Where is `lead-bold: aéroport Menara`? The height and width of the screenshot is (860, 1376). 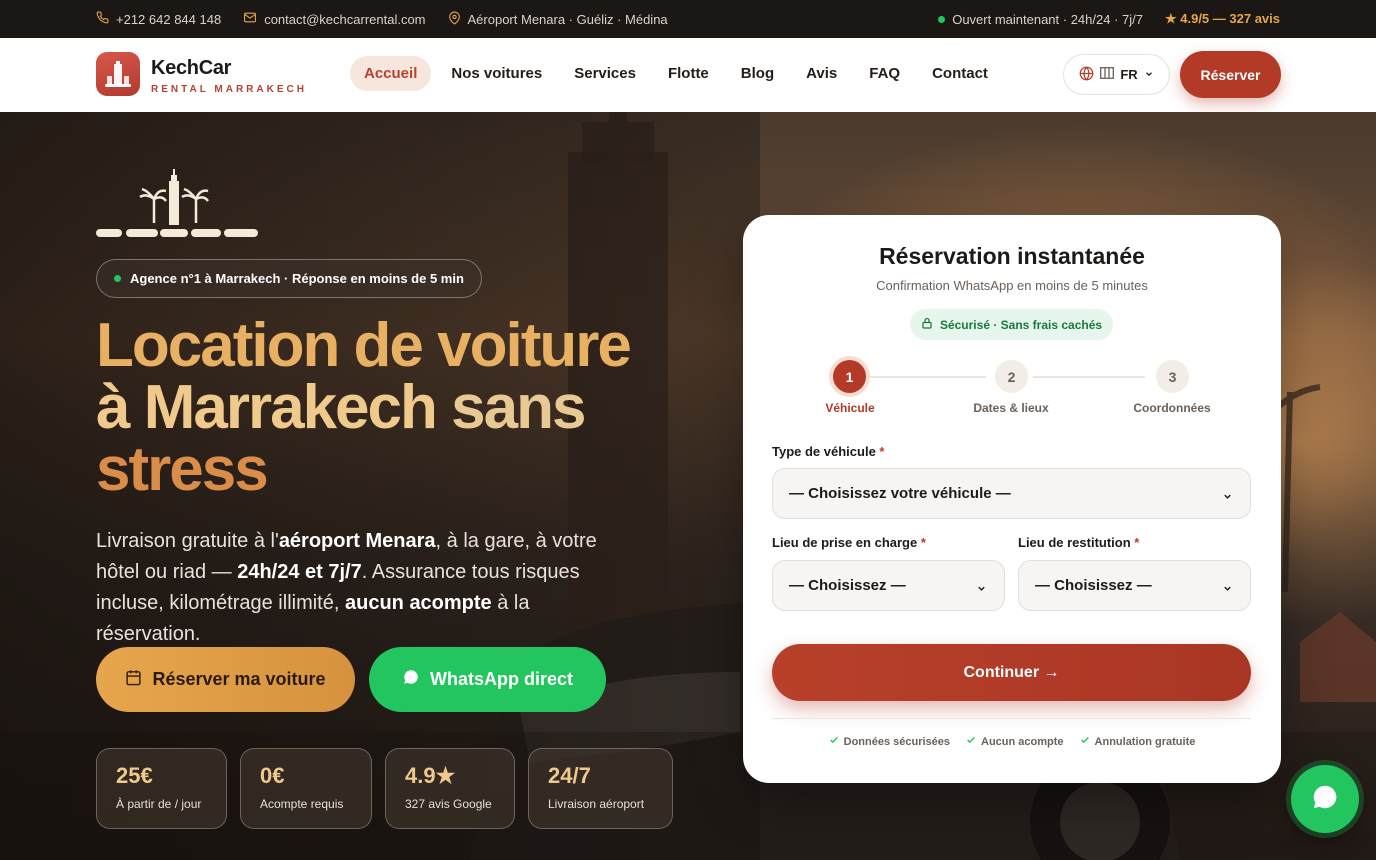
lead-bold: aéroport Menara is located at coordinates (357, 541).